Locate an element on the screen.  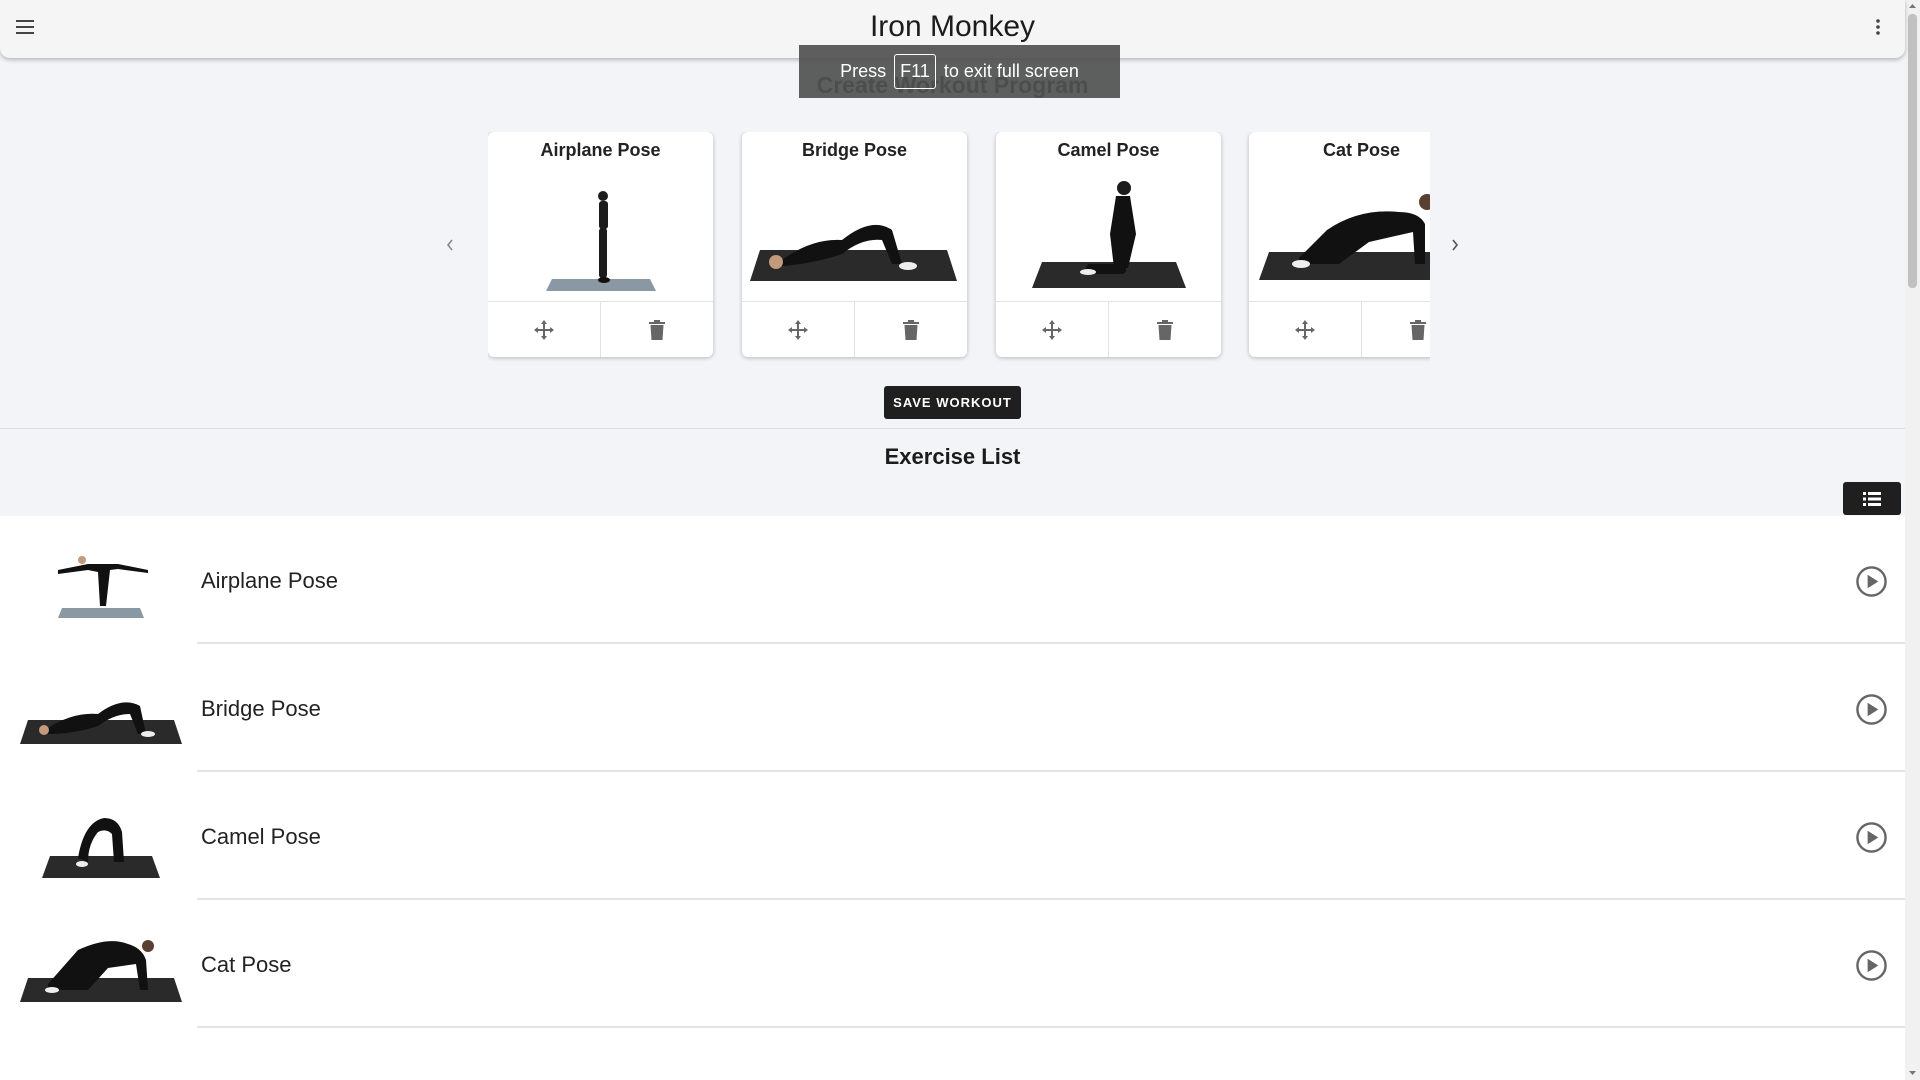
exercise-list-item: Camel Pose is located at coordinates (952, 836).